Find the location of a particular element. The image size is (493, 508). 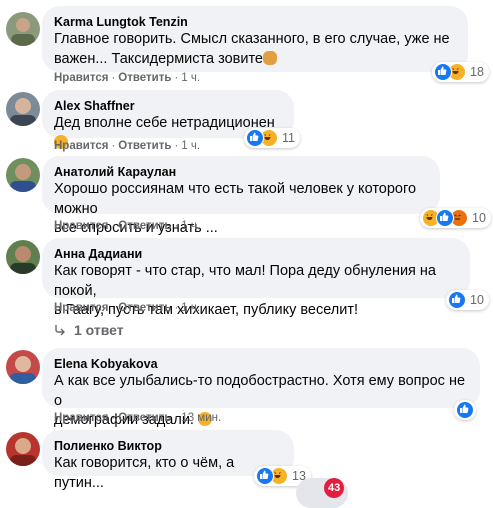

comment-author: Karma Lungtok Tenzin is located at coordinates (255, 22).